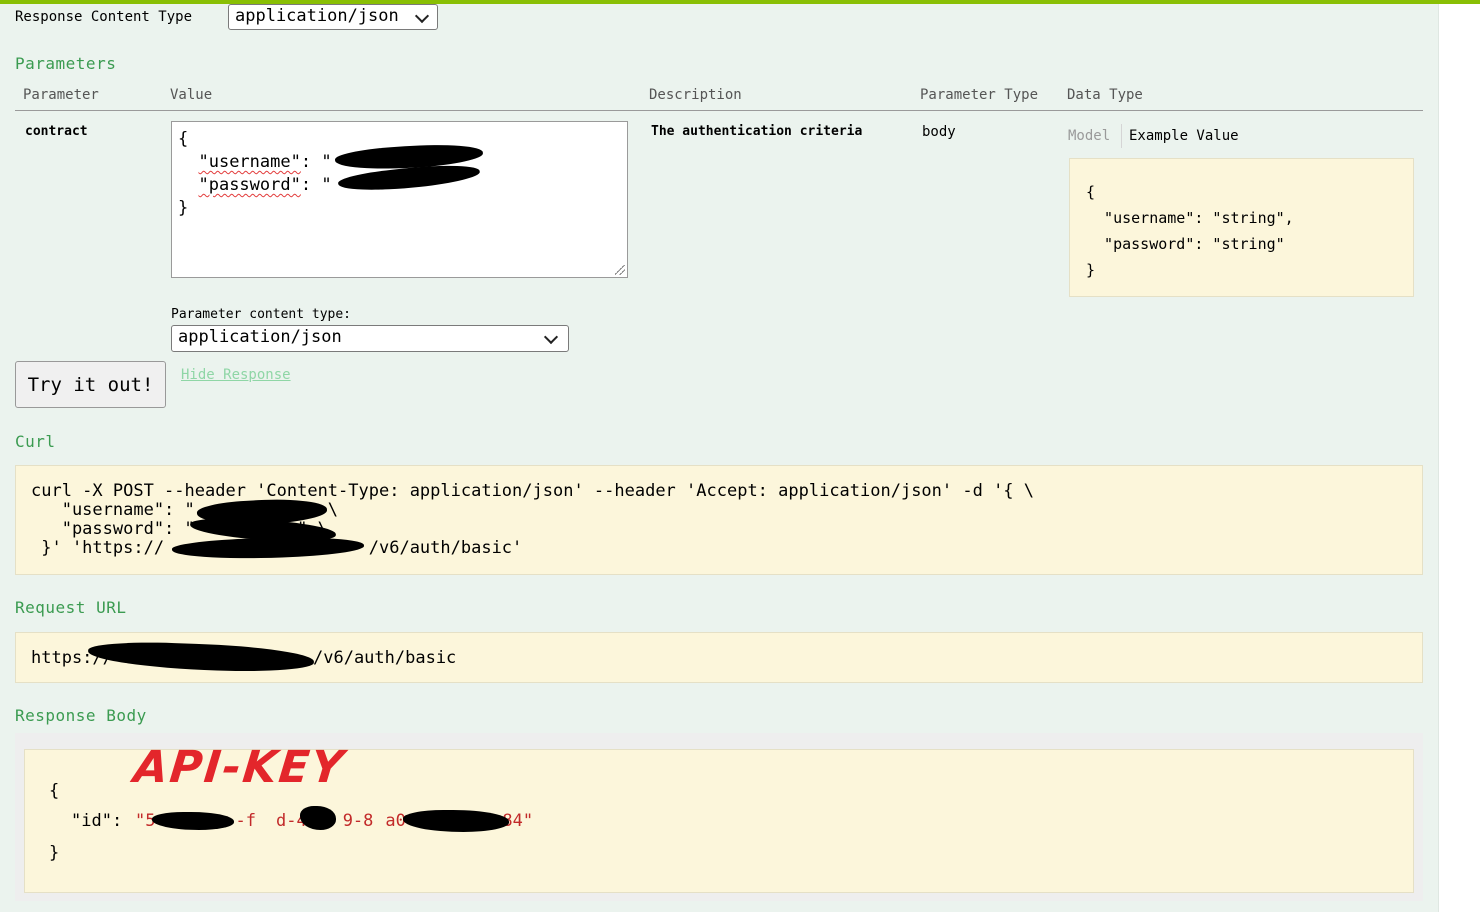 This screenshot has width=1480, height=912. What do you see at coordinates (1105, 95) in the screenshot?
I see `header-data-type: Data Type` at bounding box center [1105, 95].